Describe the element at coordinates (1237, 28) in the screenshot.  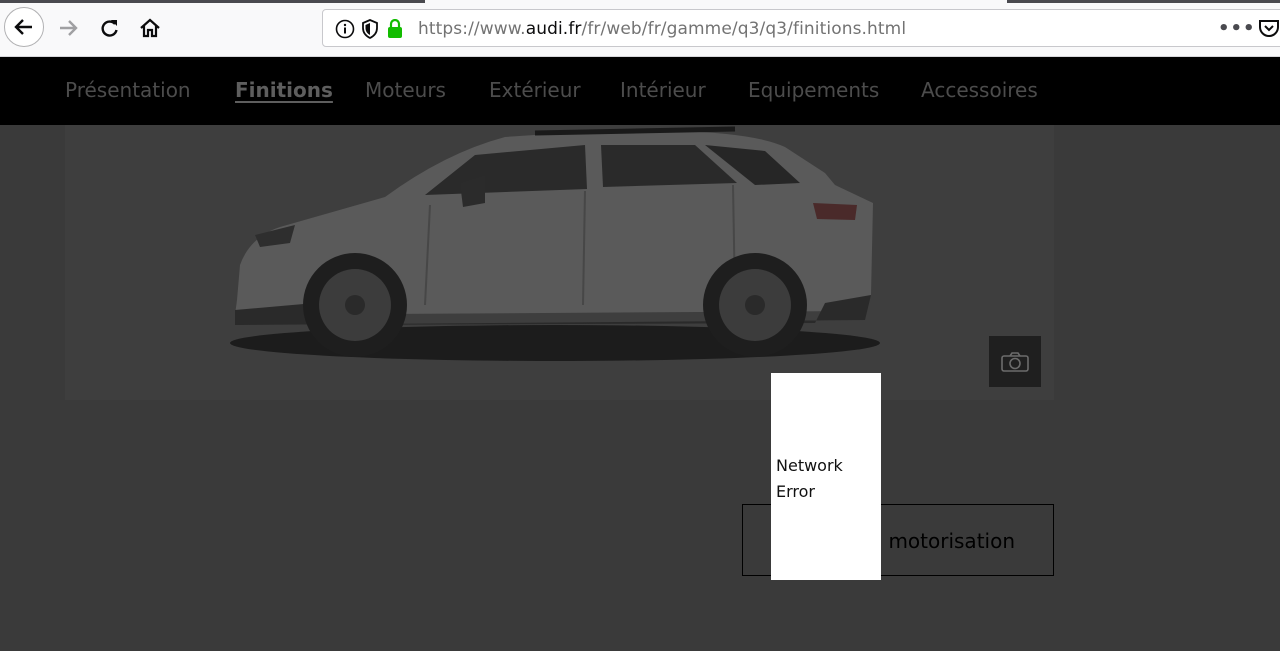
I see `more-icon: •••` at that location.